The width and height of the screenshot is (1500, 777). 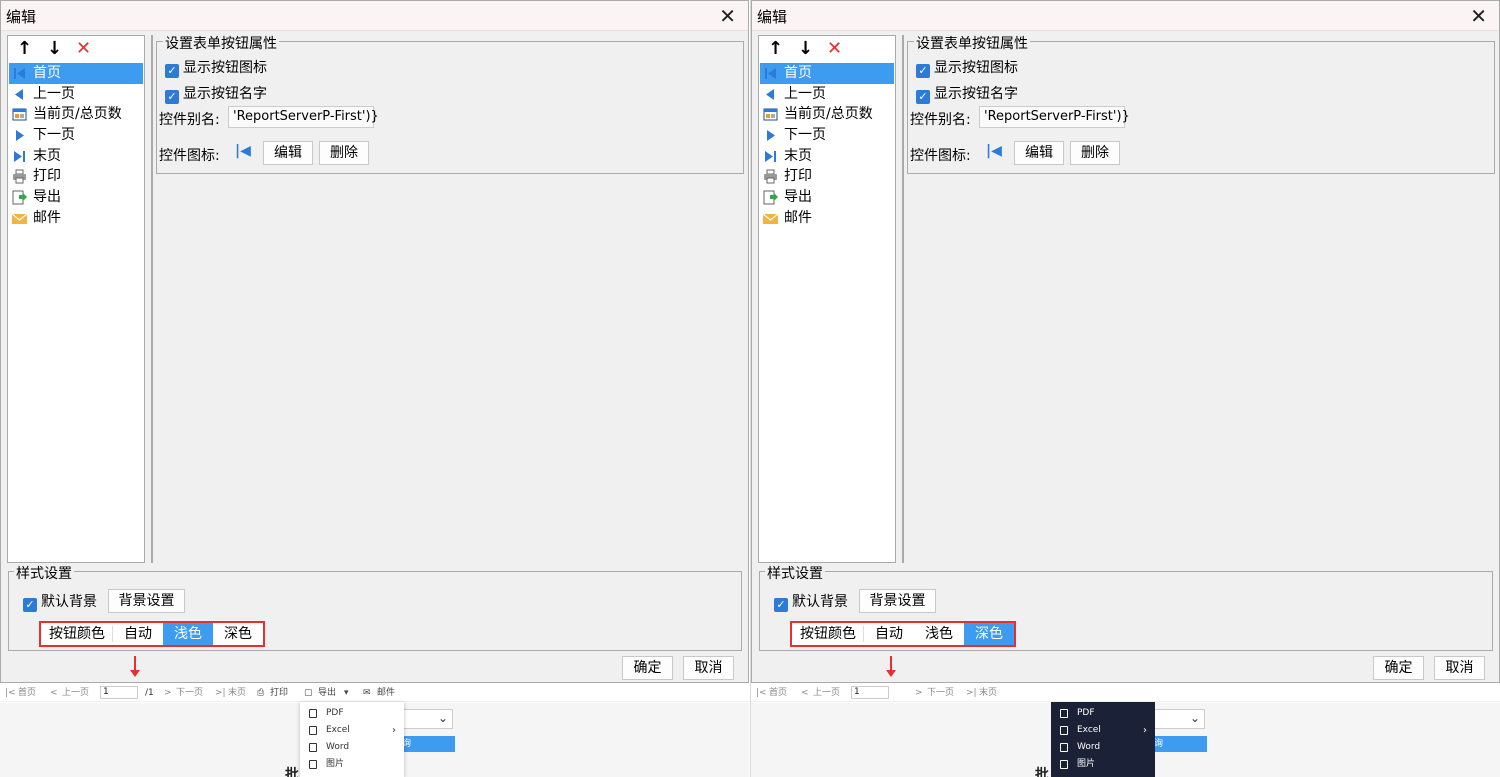 I want to click on pb-print-label: 打印, so click(x=279, y=693).